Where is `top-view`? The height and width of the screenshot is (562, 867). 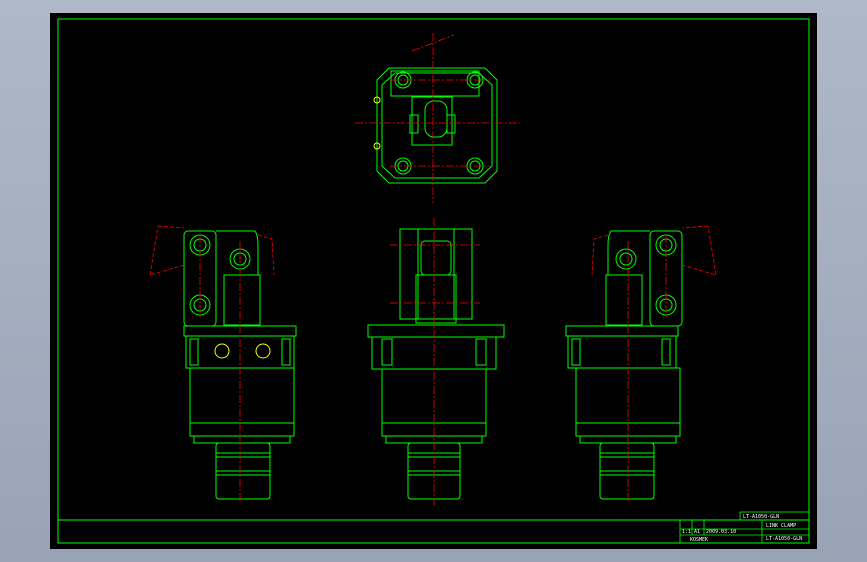 top-view is located at coordinates (437, 118).